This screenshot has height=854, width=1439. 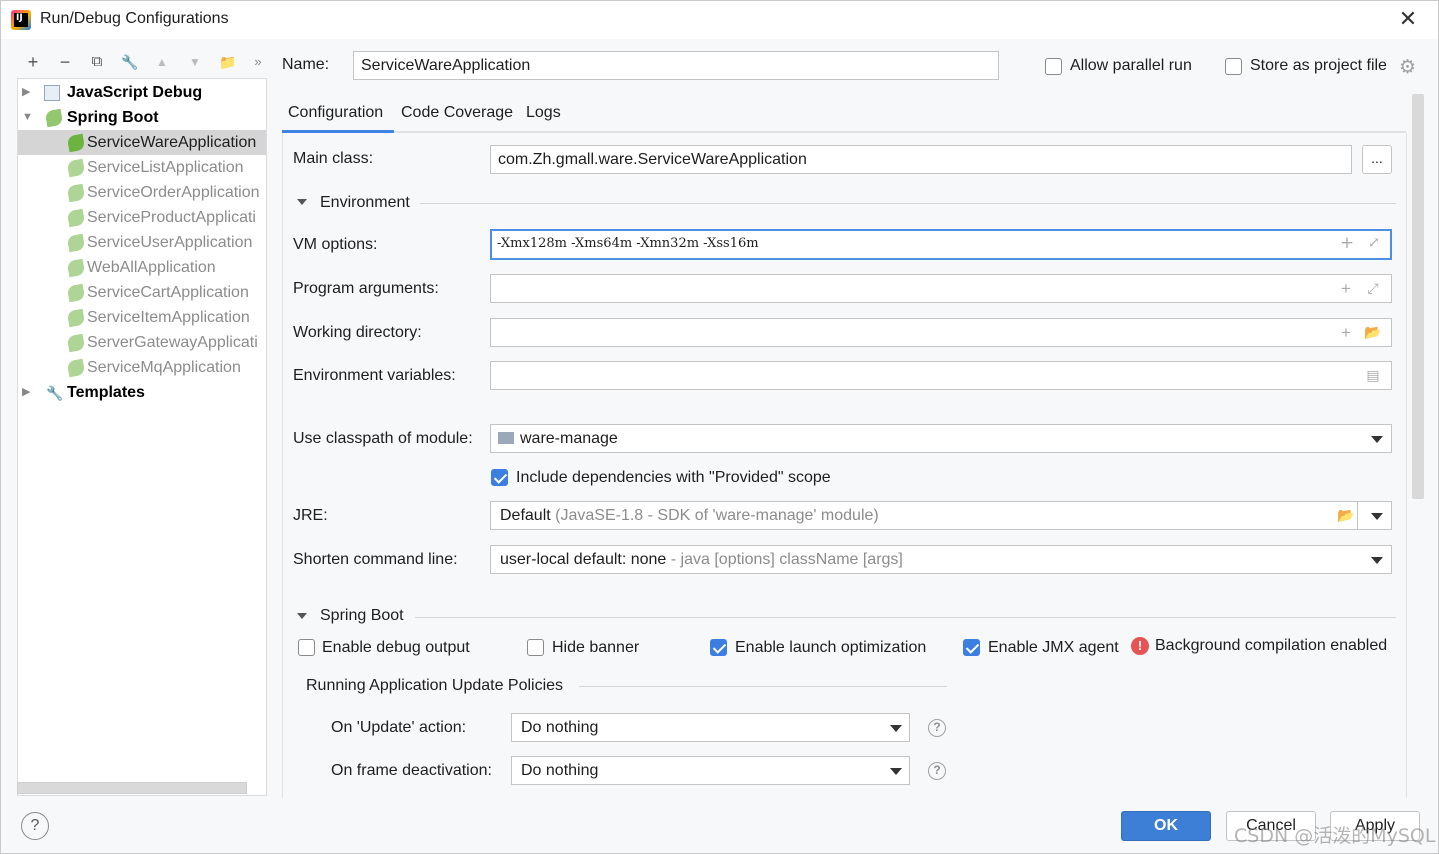 What do you see at coordinates (228, 62) in the screenshot?
I see `folder-add-icon: 📁` at bounding box center [228, 62].